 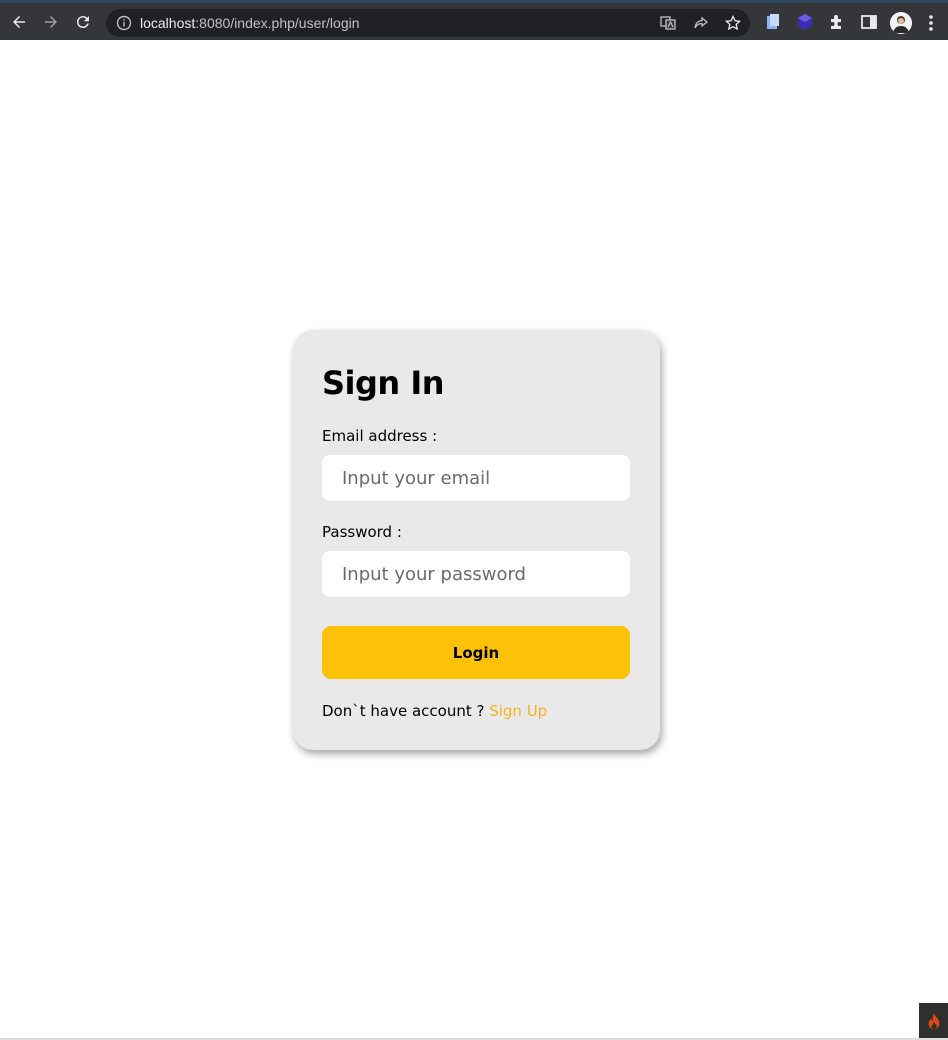 What do you see at coordinates (901, 23) in the screenshot?
I see `profile-avatar` at bounding box center [901, 23].